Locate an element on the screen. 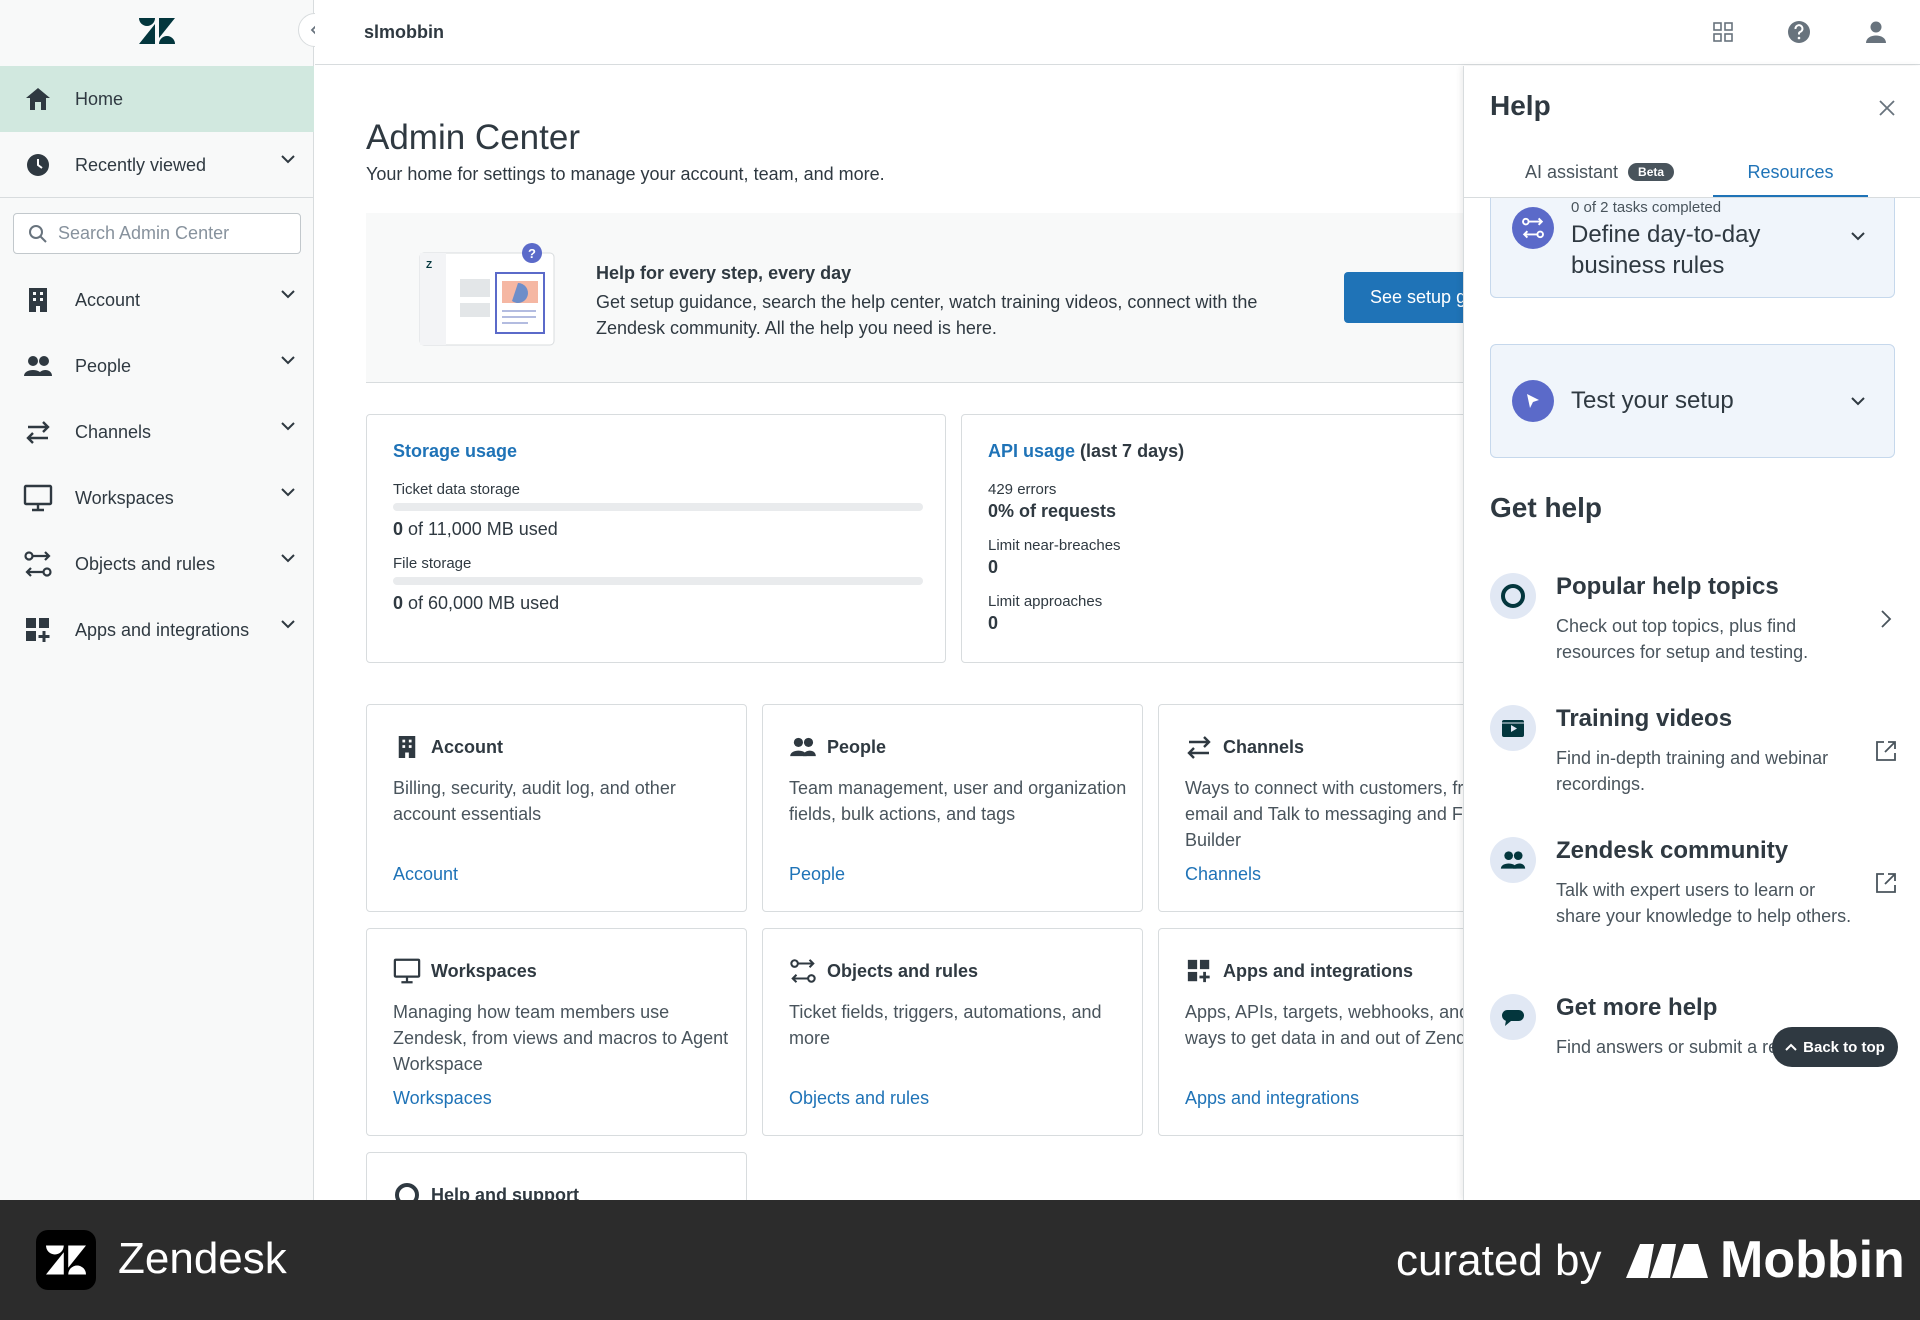 Image resolution: width=1920 pixels, height=1320 pixels. api-errors-value: 0% of requests is located at coordinates (1052, 511).